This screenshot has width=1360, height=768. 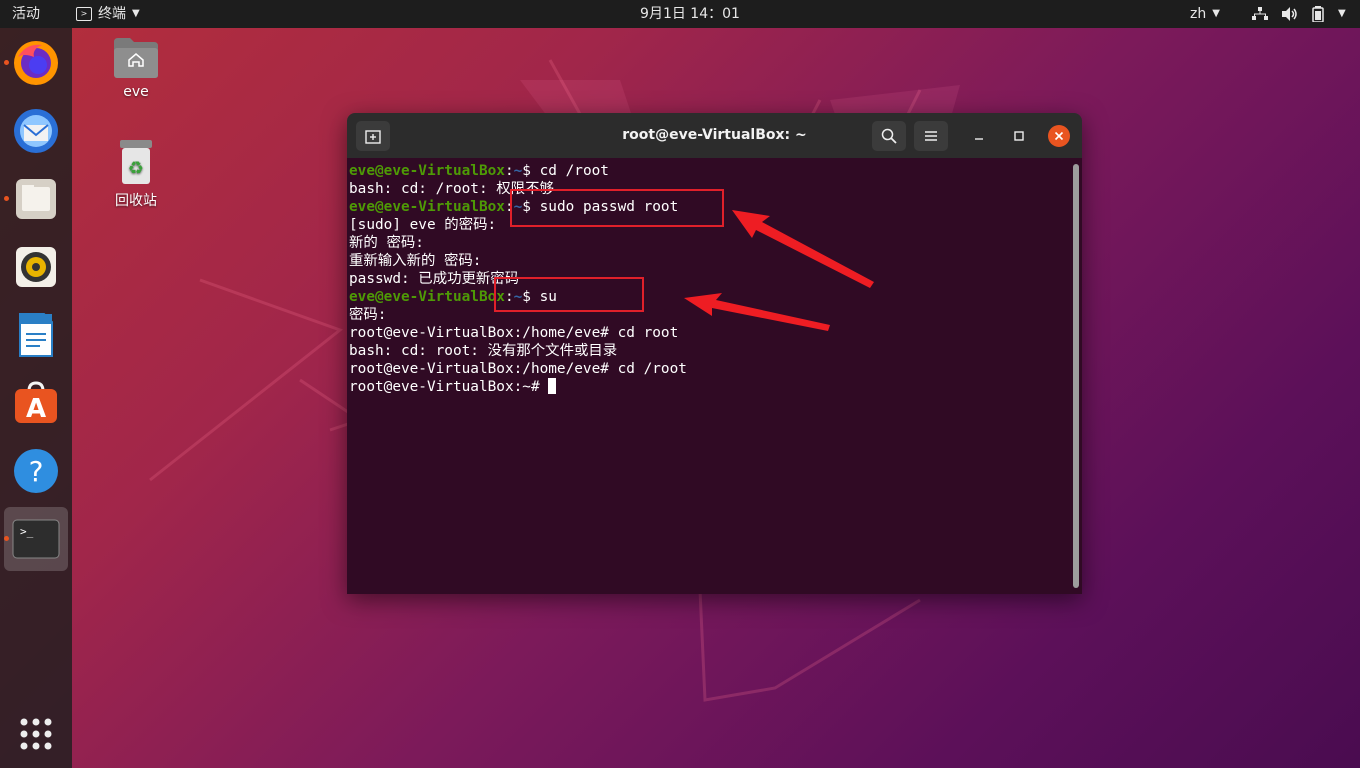 What do you see at coordinates (112, 14) in the screenshot?
I see `app-menu-label: 终端` at bounding box center [112, 14].